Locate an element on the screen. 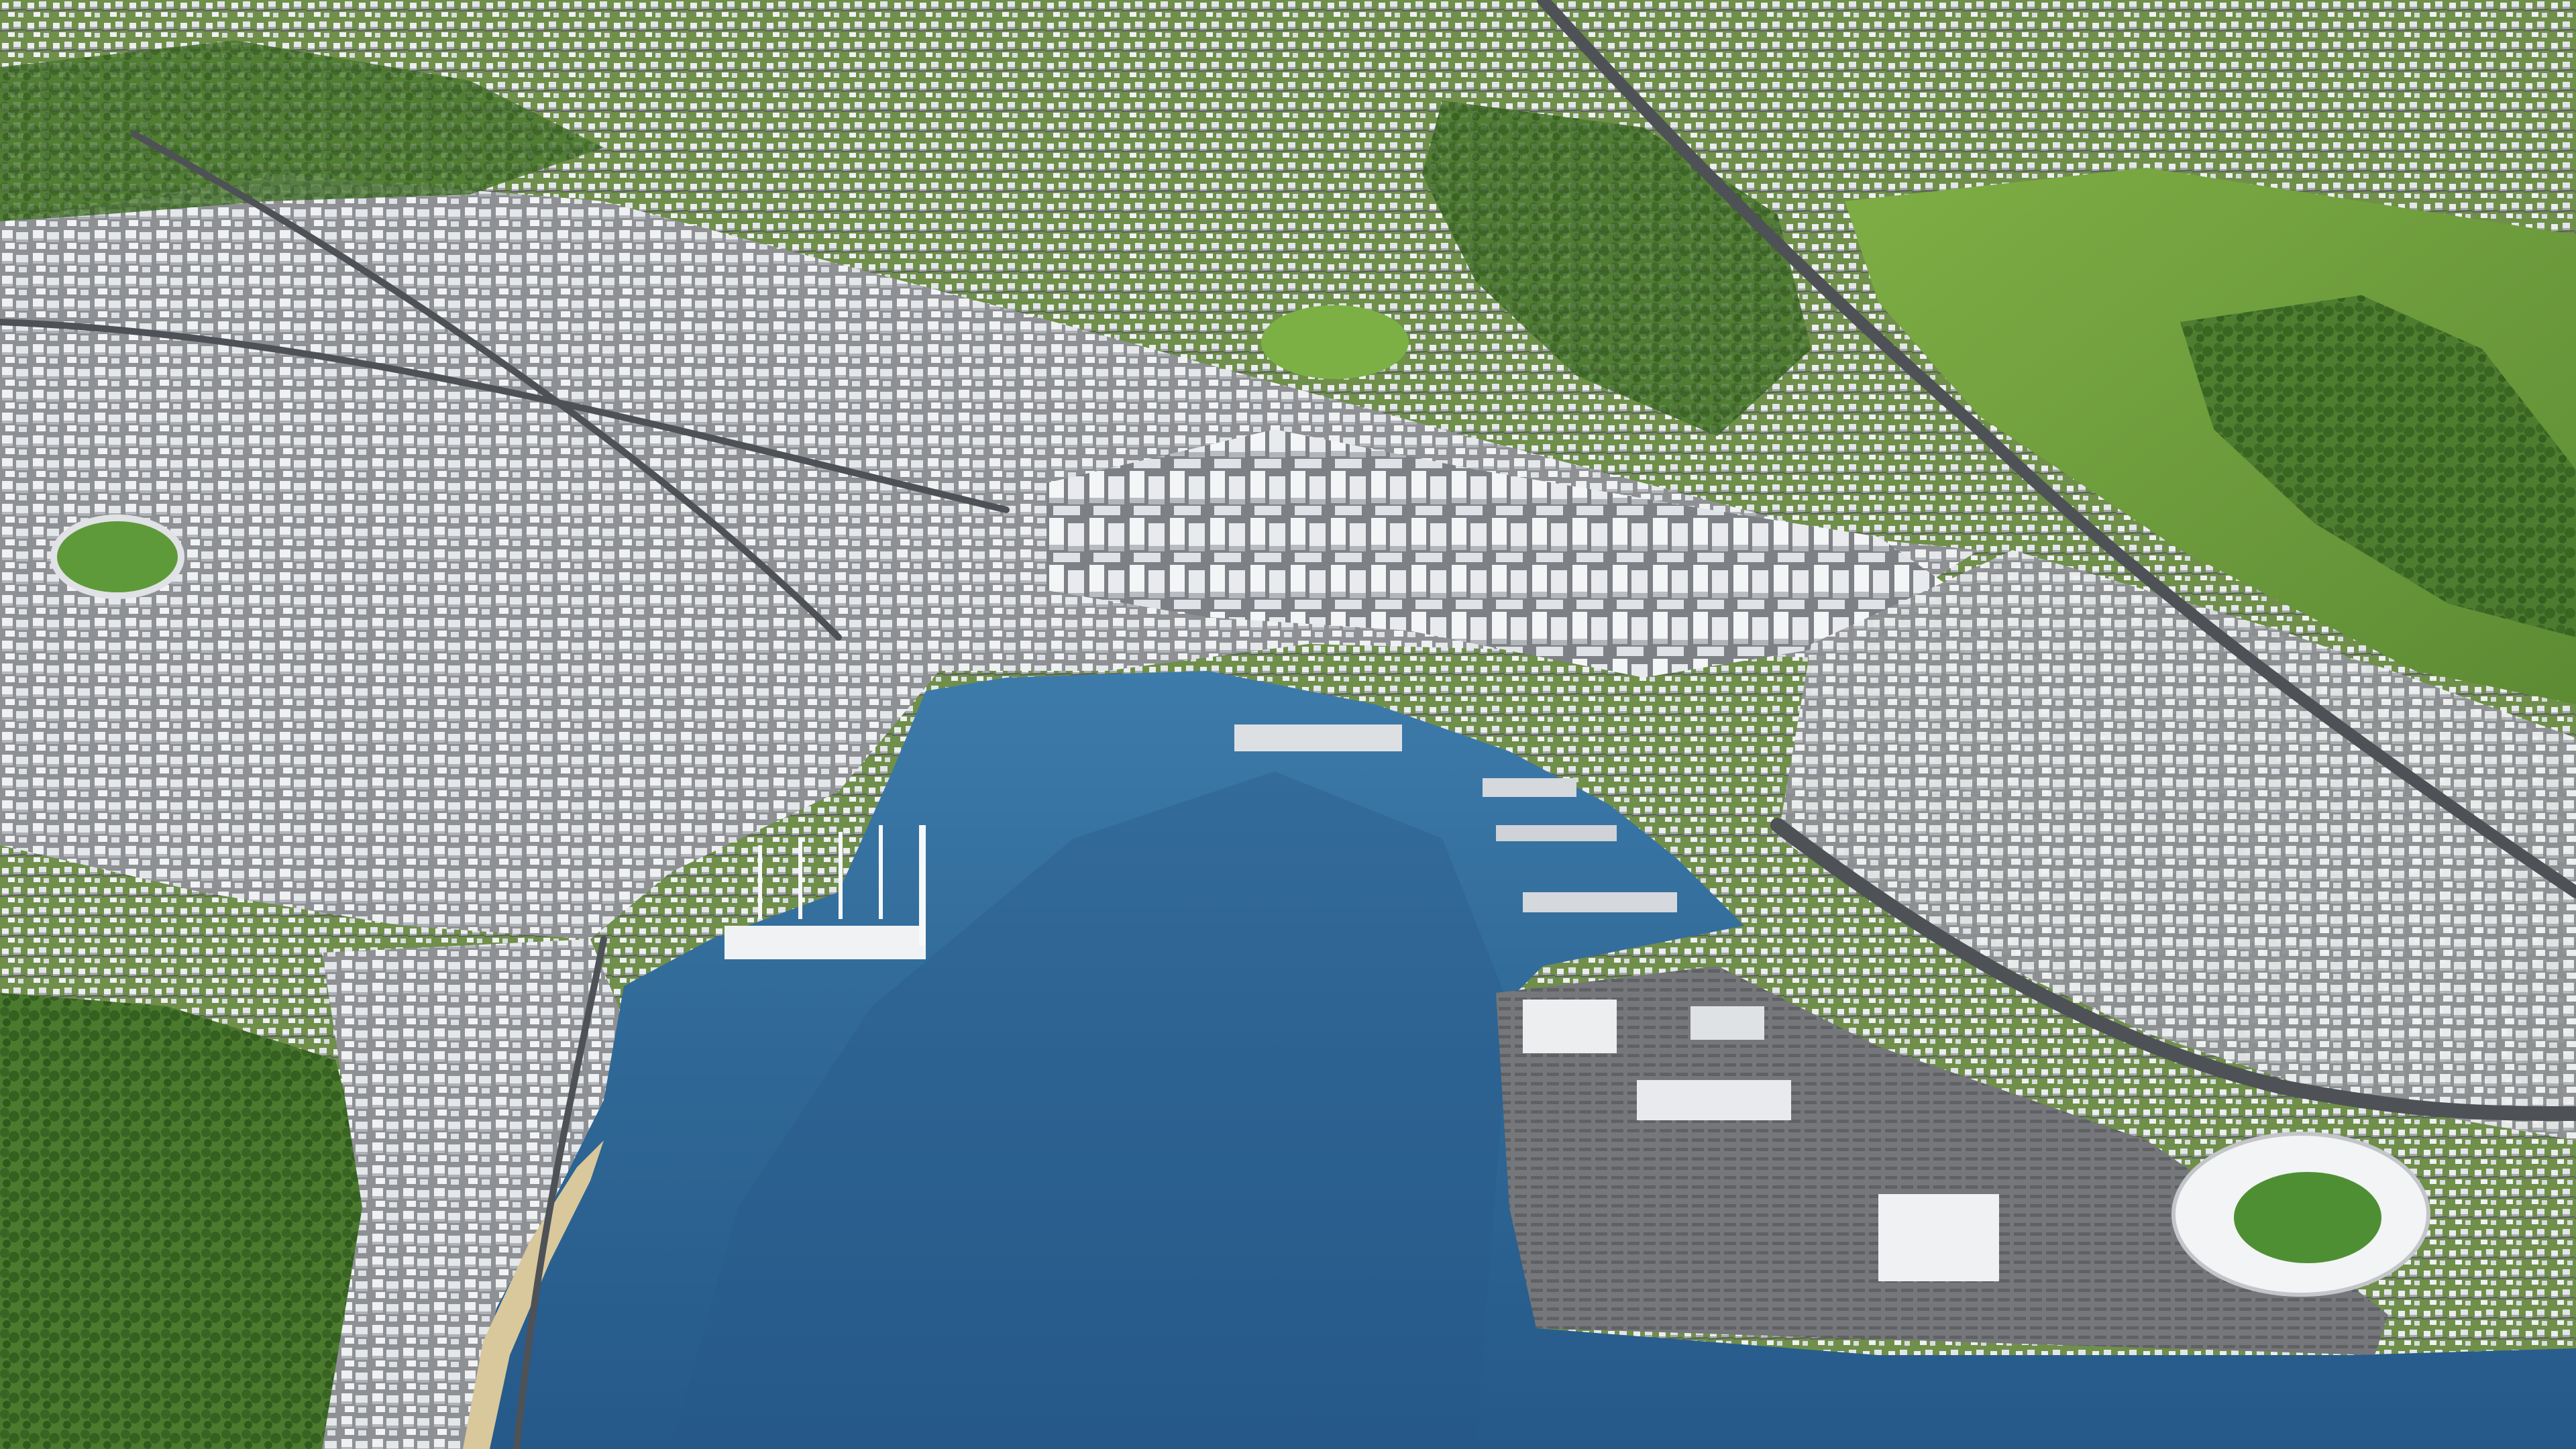 The height and width of the screenshot is (1449, 2576). sports-oval is located at coordinates (117, 557).